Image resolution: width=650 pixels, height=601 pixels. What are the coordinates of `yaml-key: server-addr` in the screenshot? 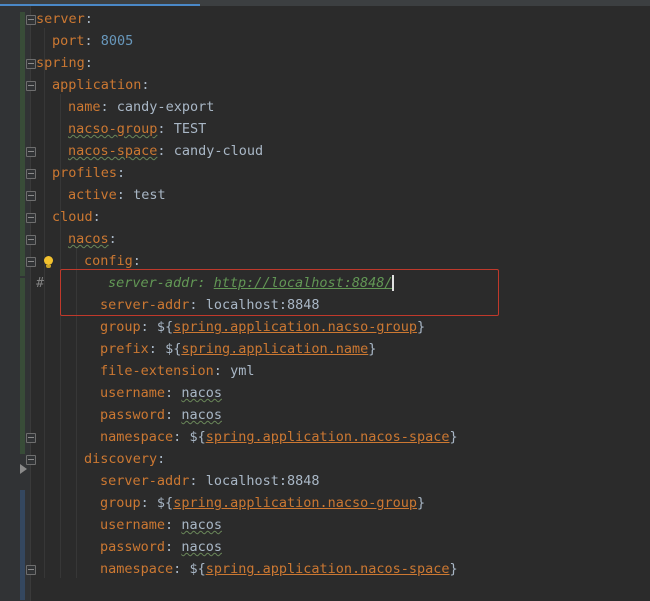 It's located at (145, 481).